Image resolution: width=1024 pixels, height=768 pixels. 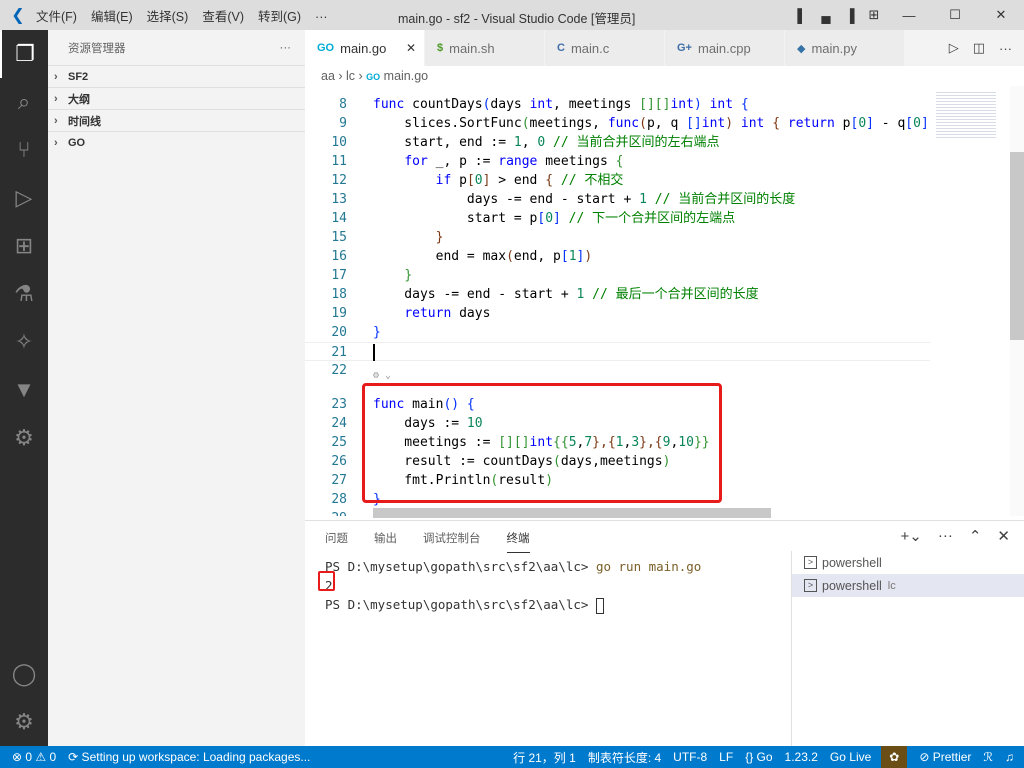 What do you see at coordinates (802, 15) in the screenshot?
I see `toggle-sidebar-icon: ▌` at bounding box center [802, 15].